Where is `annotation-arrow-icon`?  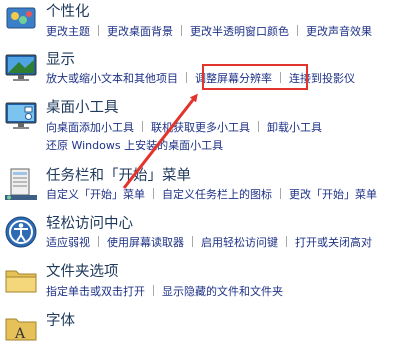
annotation-arrow-icon is located at coordinates (160, 141).